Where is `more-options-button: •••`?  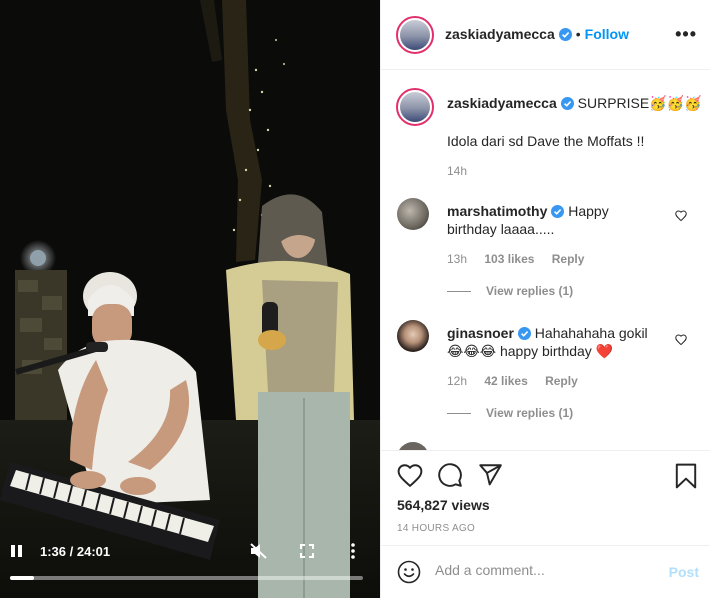 more-options-button: ••• is located at coordinates (686, 34).